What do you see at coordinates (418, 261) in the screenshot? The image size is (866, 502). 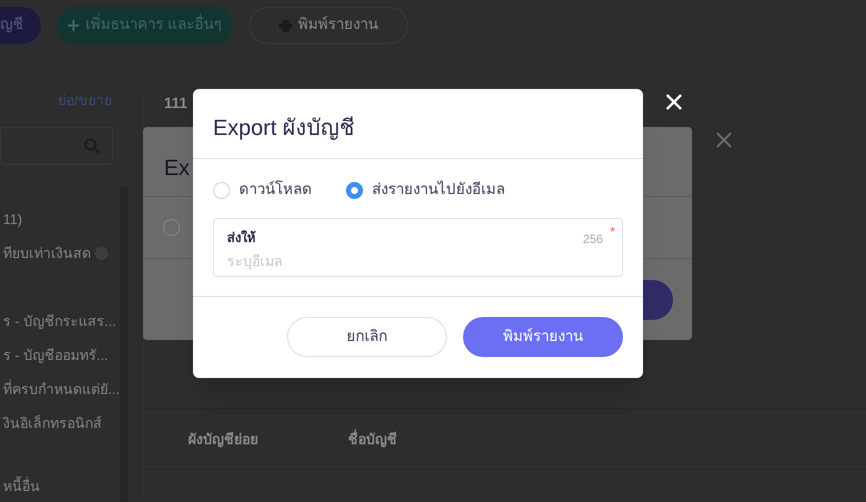 I see `email-input: ระบุอีเมล` at bounding box center [418, 261].